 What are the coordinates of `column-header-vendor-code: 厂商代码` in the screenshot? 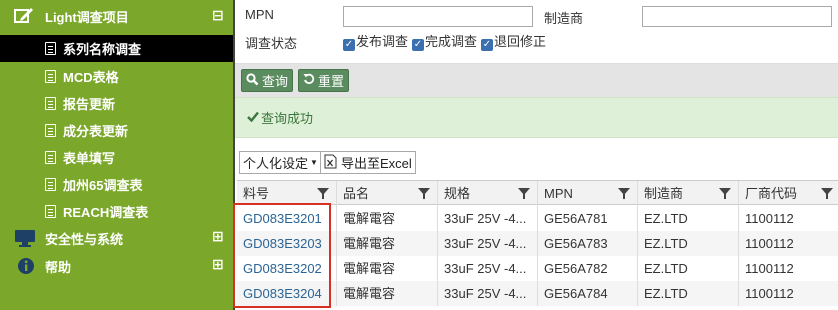 It's located at (788, 193).